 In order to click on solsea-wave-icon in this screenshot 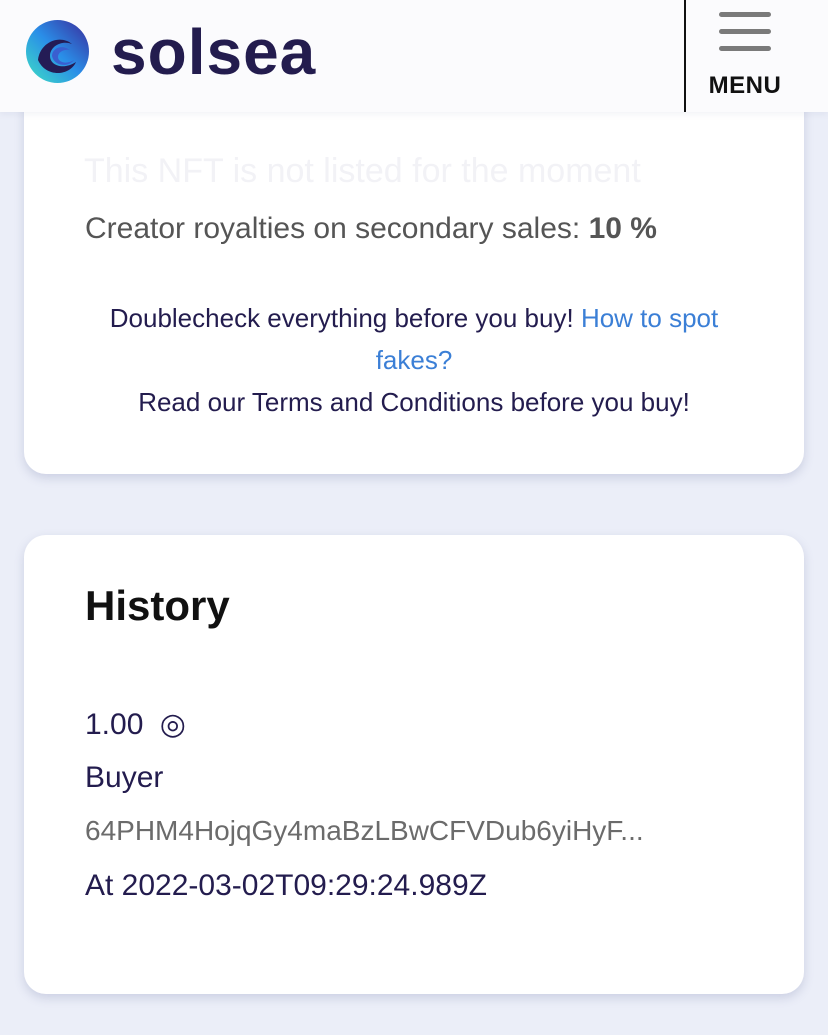, I will do `click(57, 51)`.